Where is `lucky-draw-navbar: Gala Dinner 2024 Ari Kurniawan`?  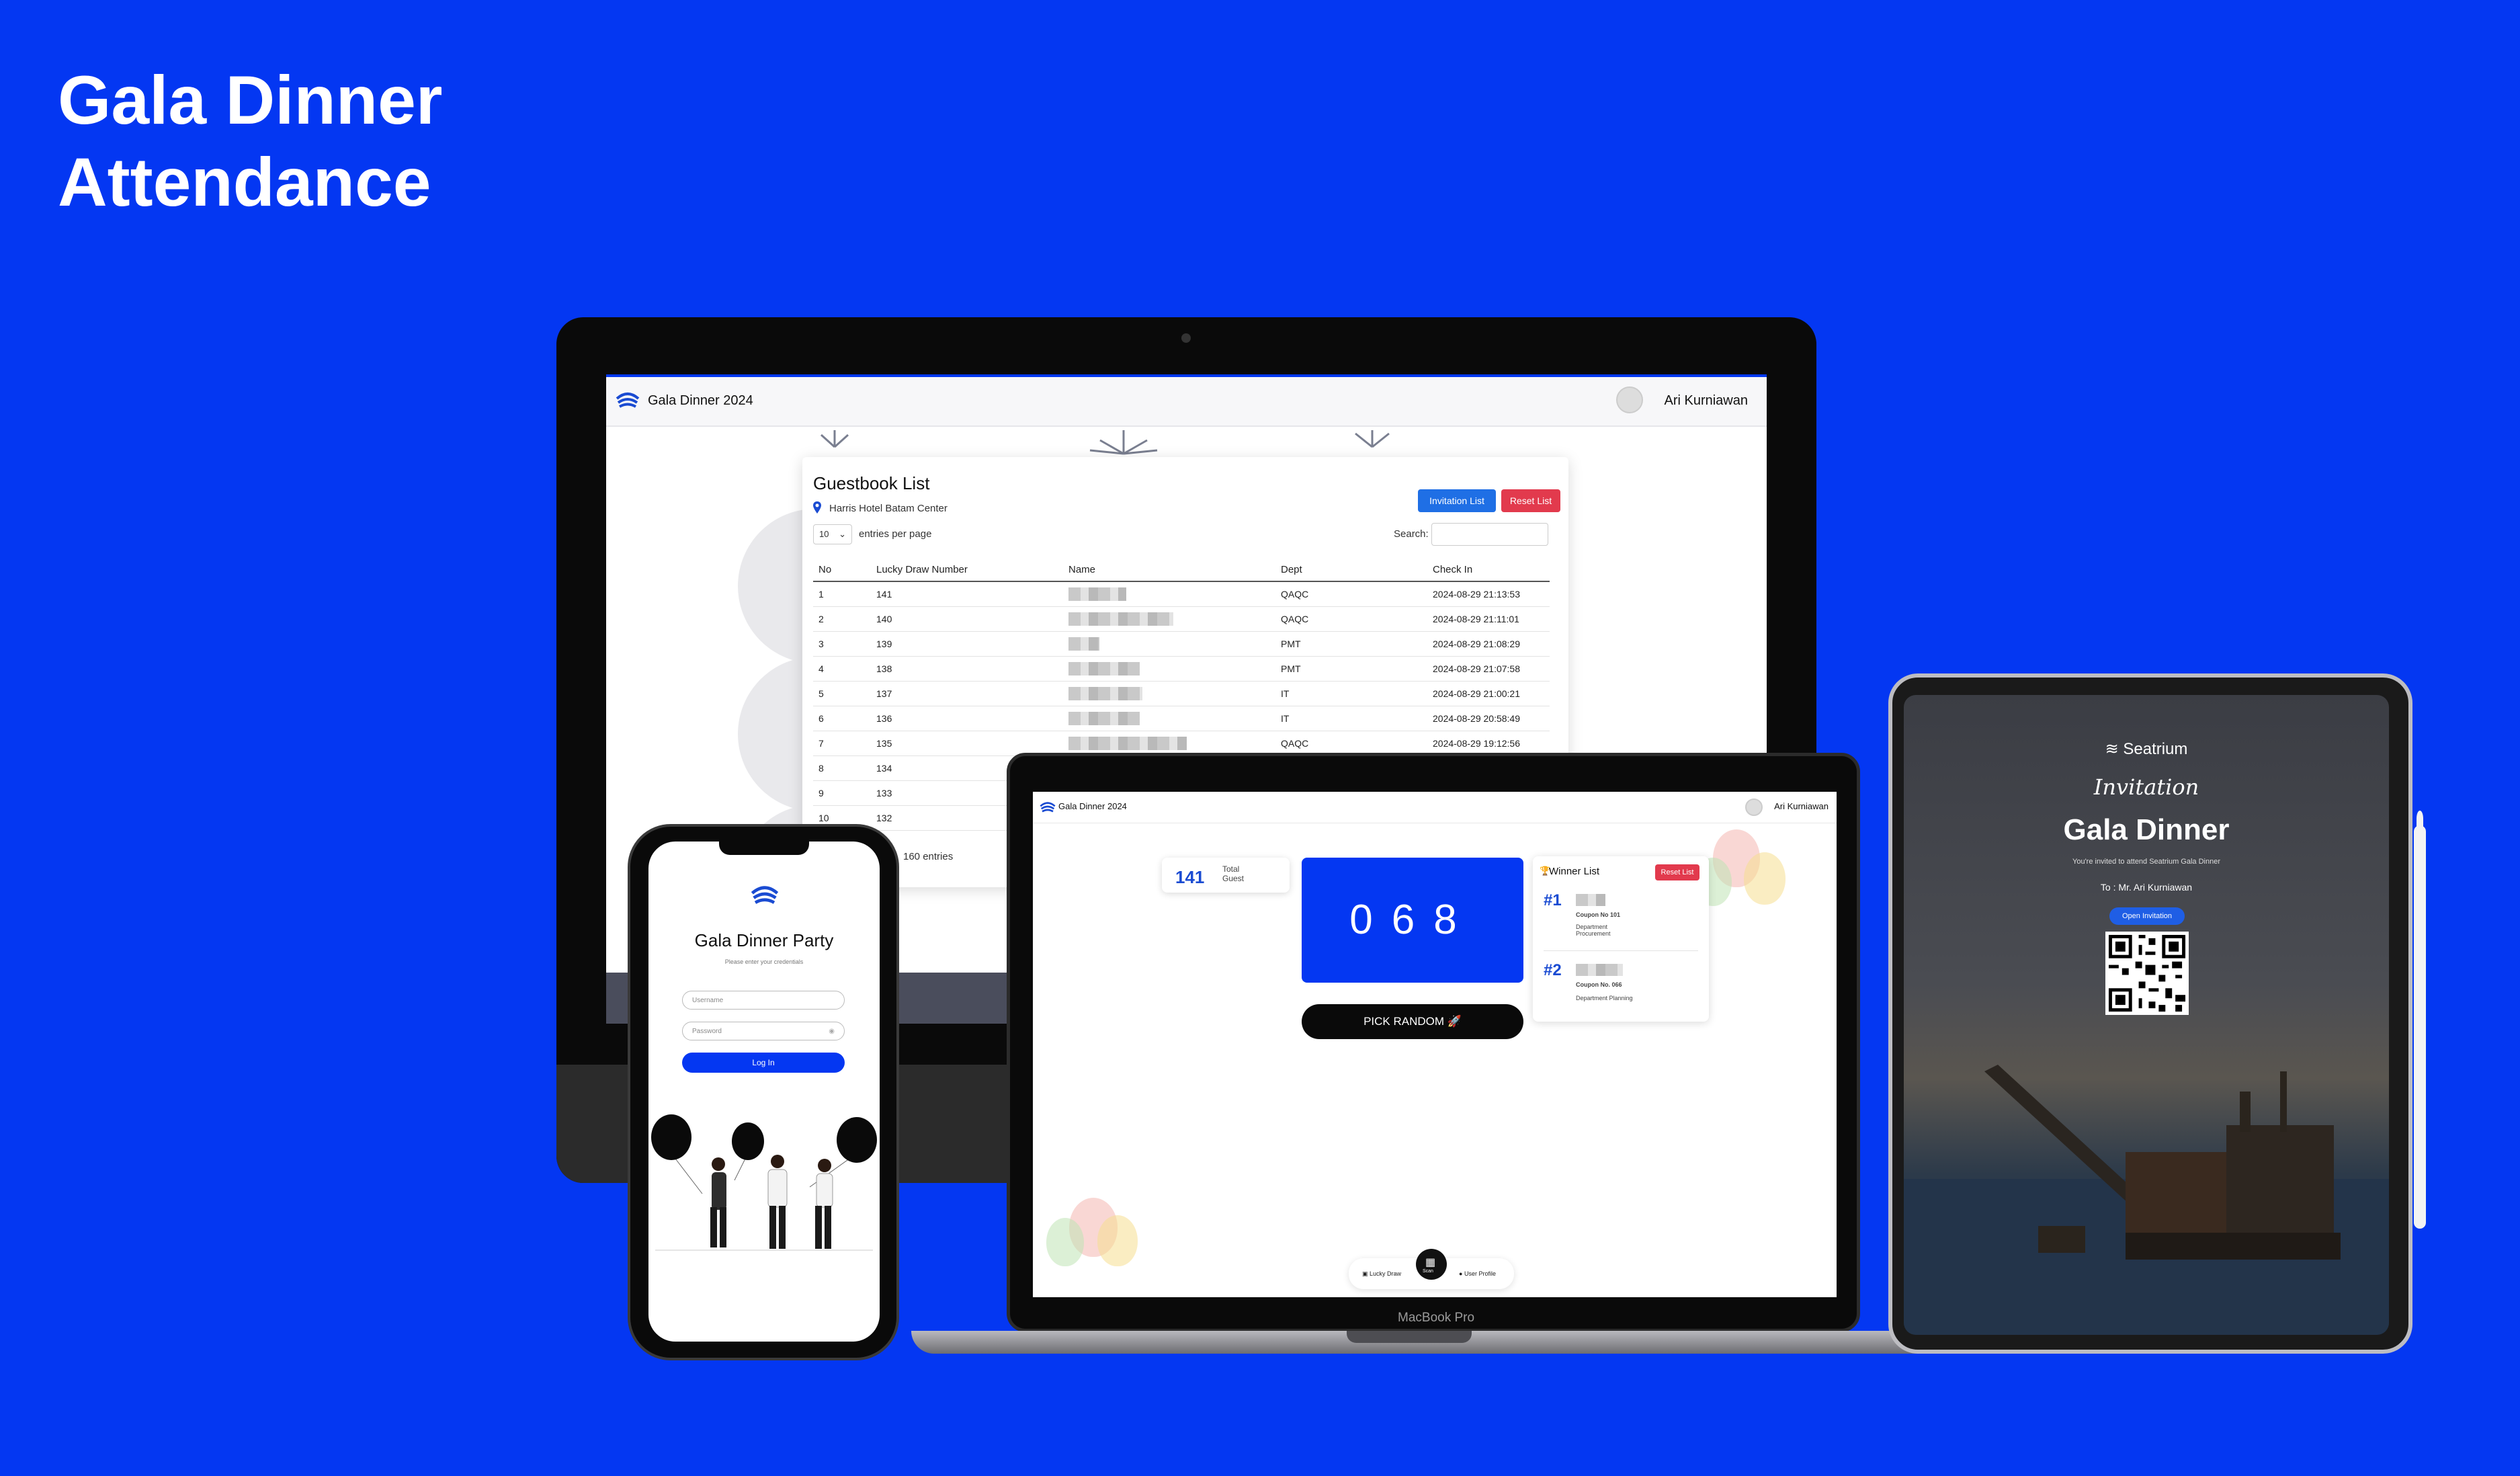
lucky-draw-navbar: Gala Dinner 2024 Ari Kurniawan is located at coordinates (1435, 807).